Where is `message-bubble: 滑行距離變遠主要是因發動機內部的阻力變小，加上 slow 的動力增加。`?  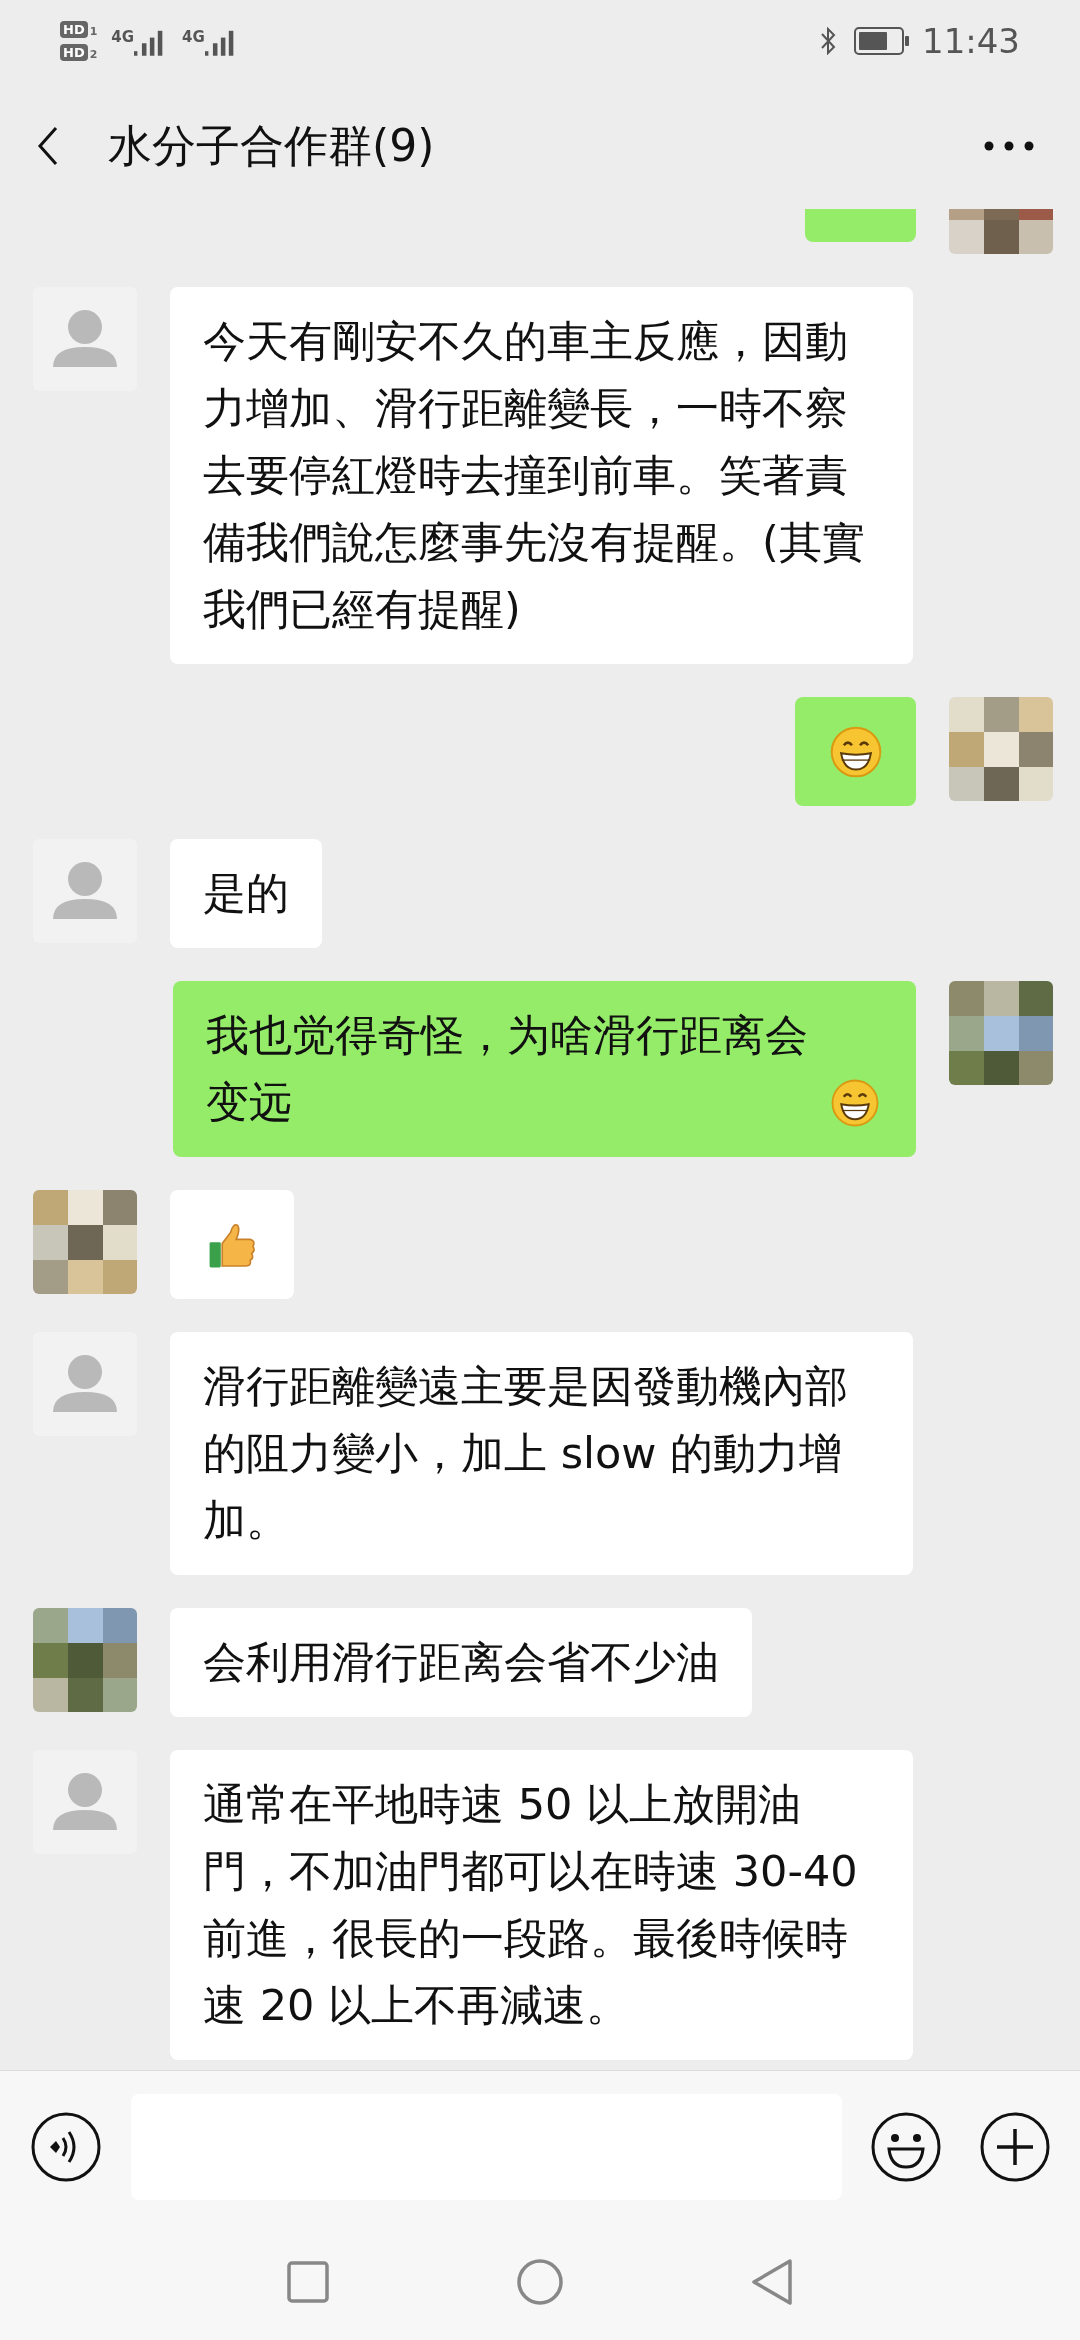 message-bubble: 滑行距離變遠主要是因發動機內部的阻力變小，加上 slow 的動力增加。 is located at coordinates (541, 1453).